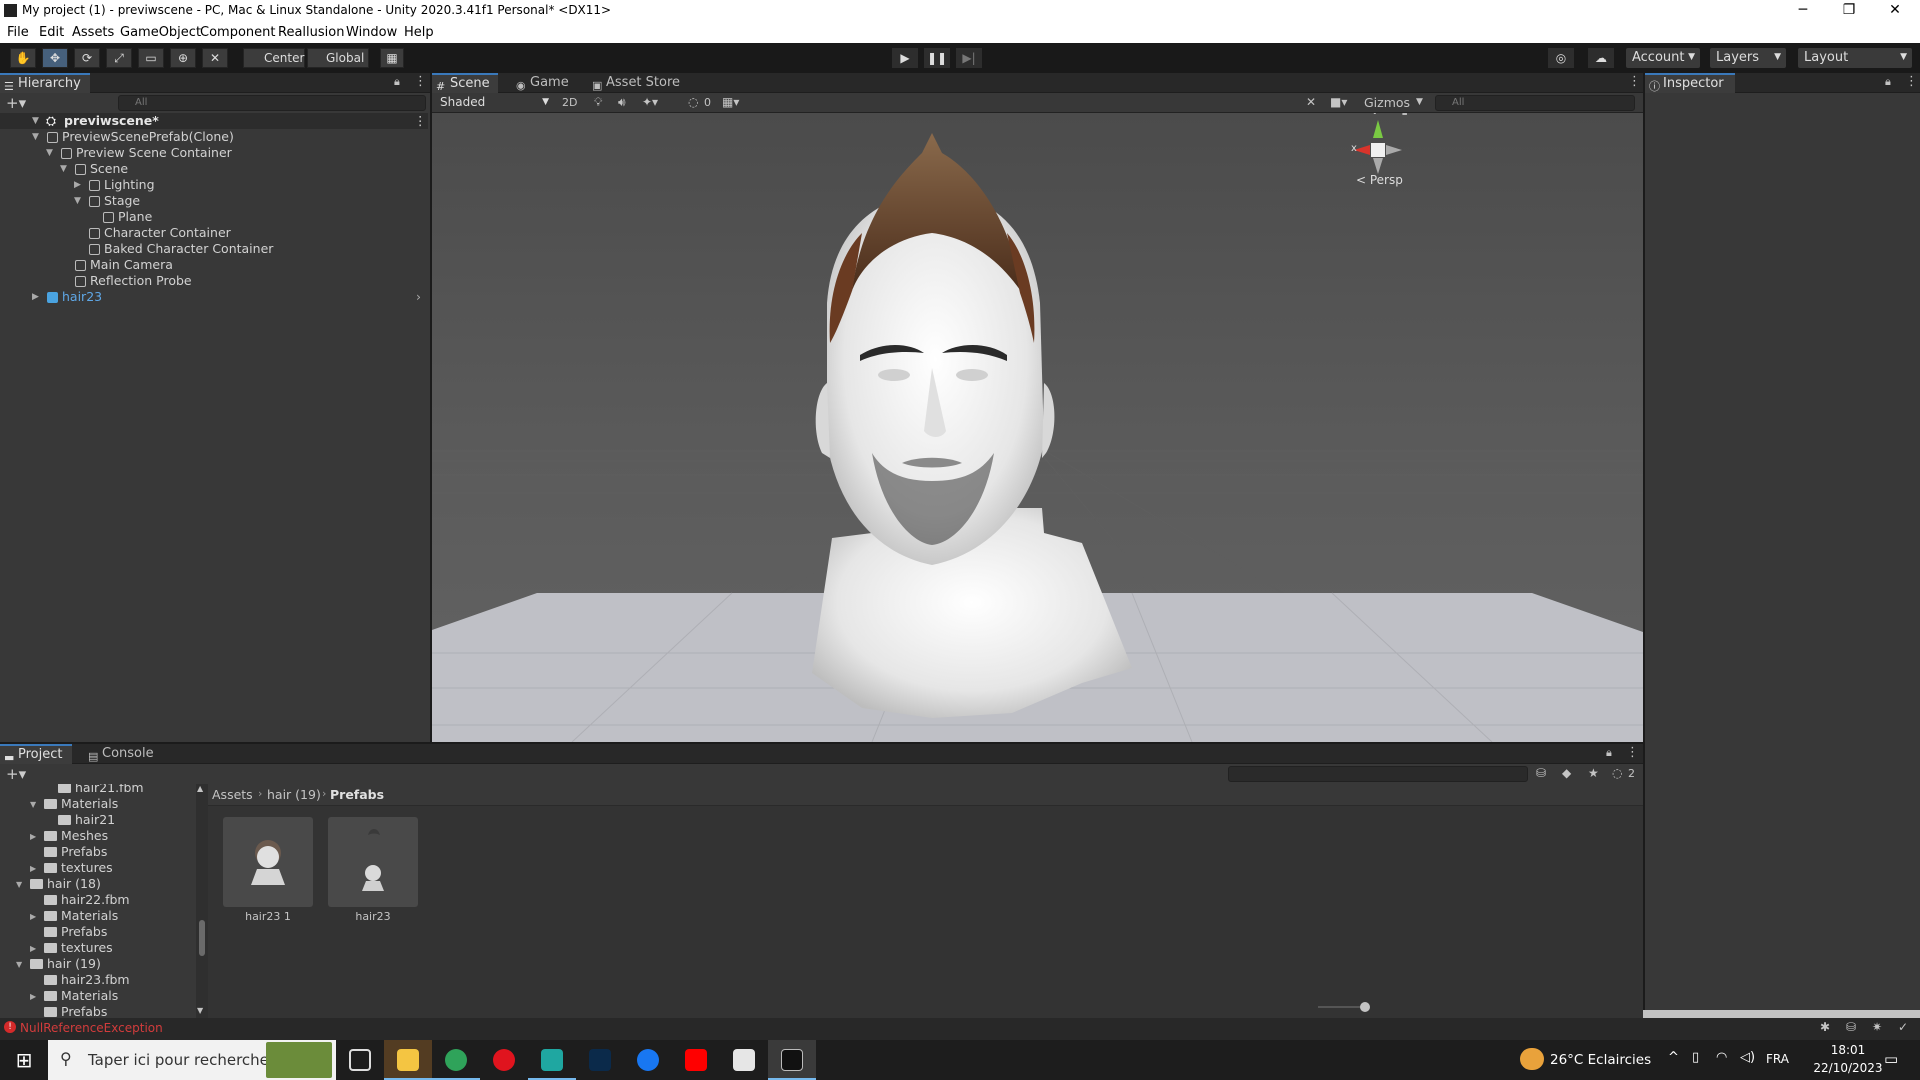 The width and height of the screenshot is (1920, 1080). Describe the element at coordinates (1535, 103) in the screenshot. I see `scene-search-input: All` at that location.